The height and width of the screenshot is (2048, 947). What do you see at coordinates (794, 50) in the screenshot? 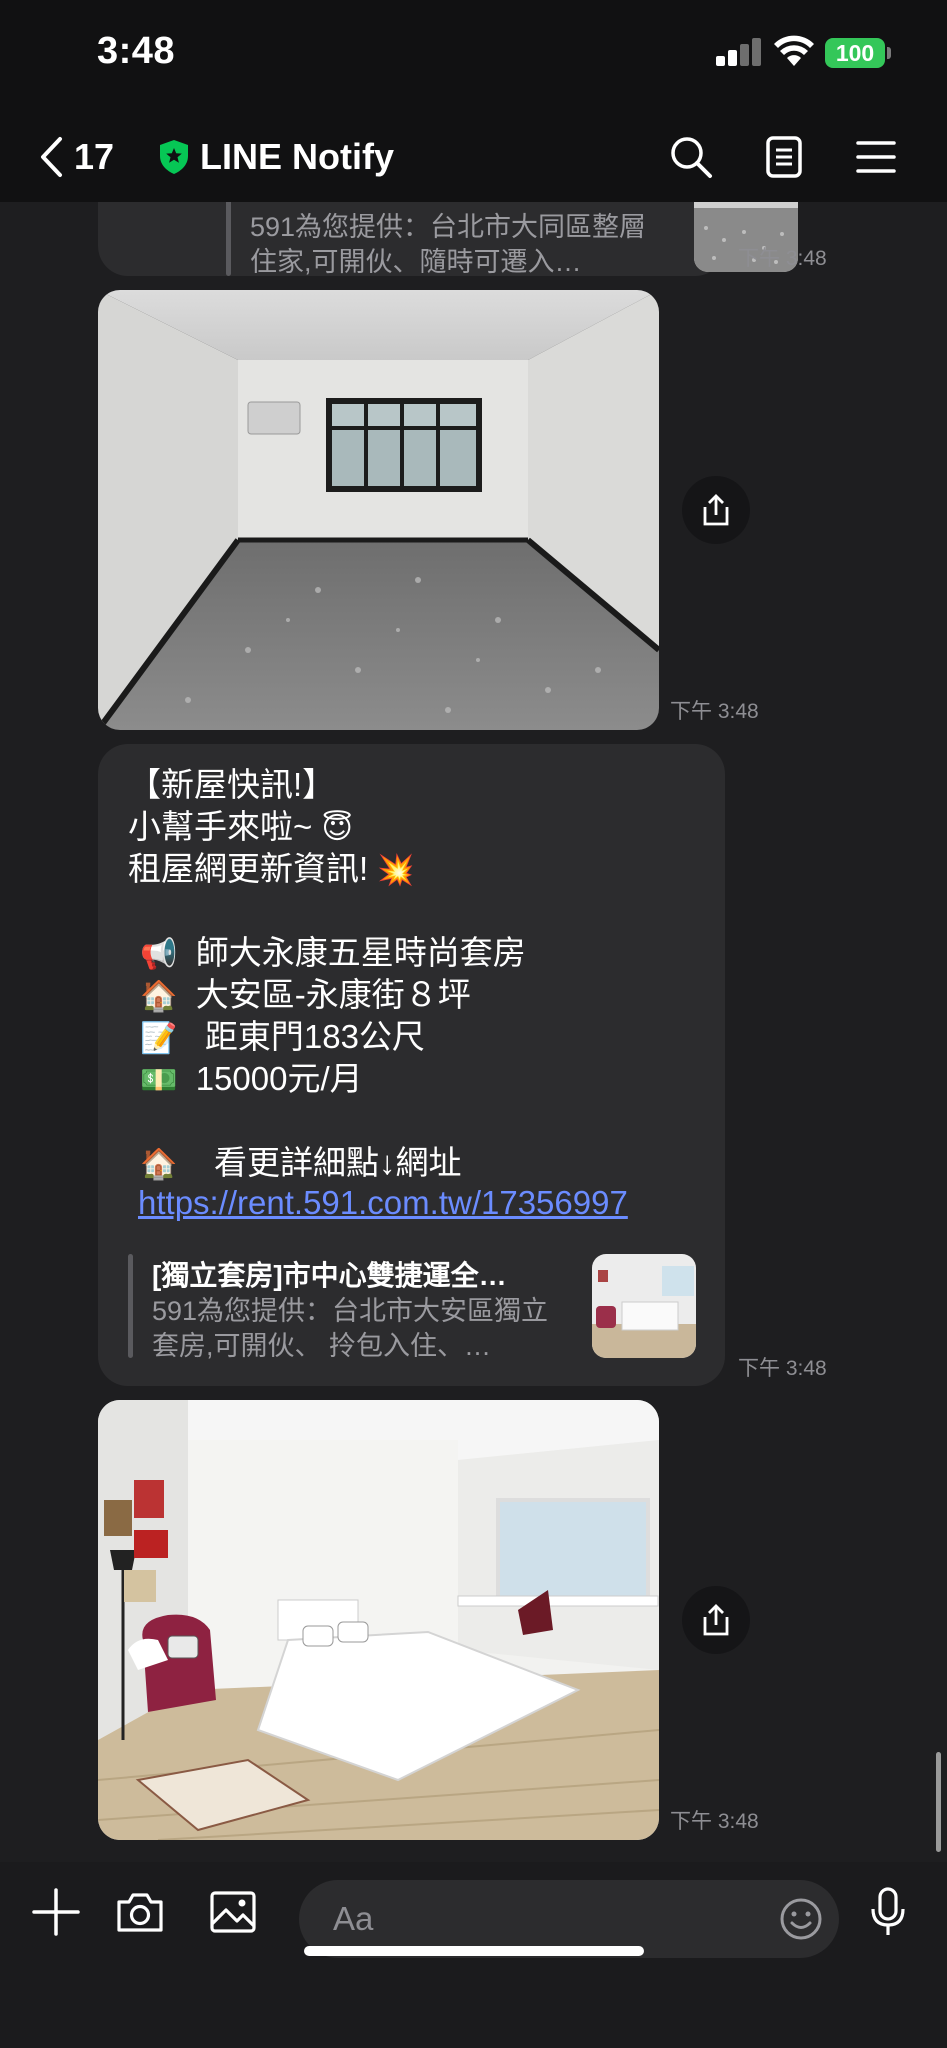
I see `wifi-icon` at bounding box center [794, 50].